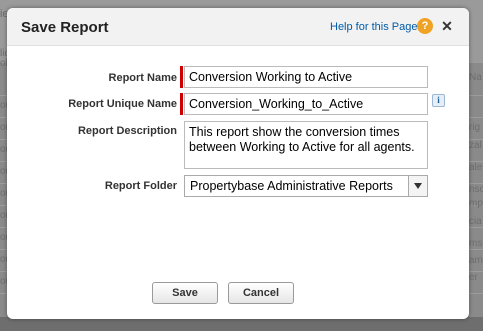 The height and width of the screenshot is (331, 483). Describe the element at coordinates (140, 186) in the screenshot. I see `report-folder-label: Report Folder` at that location.